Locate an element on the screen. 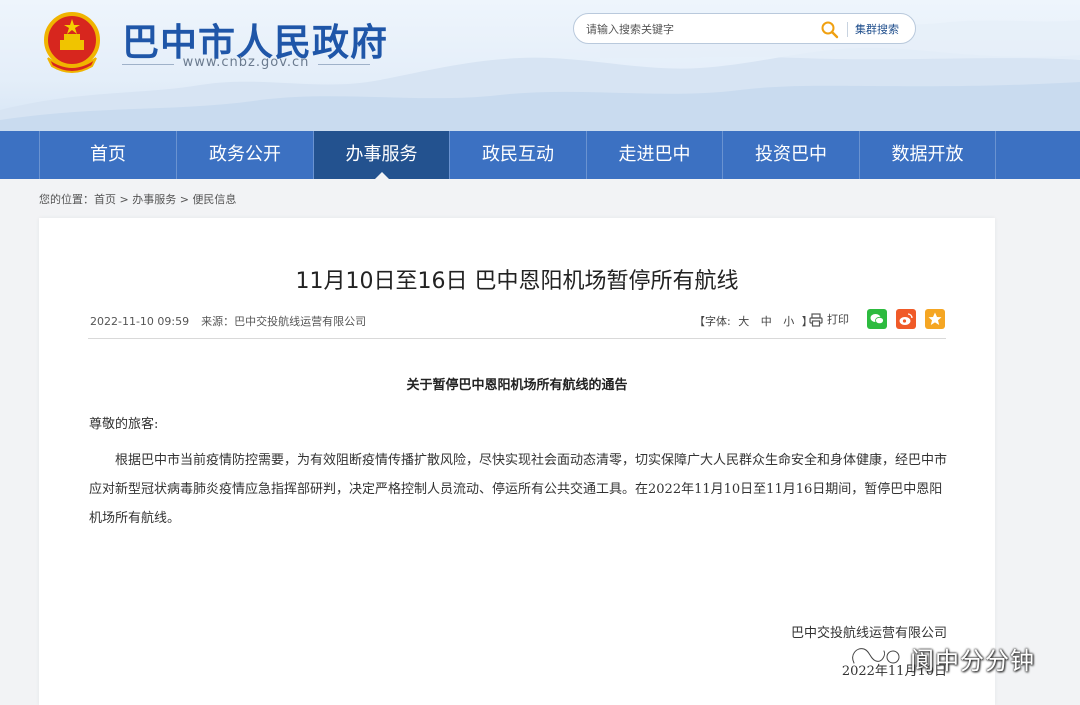 This screenshot has height=705, width=1080. star-icon is located at coordinates (935, 318).